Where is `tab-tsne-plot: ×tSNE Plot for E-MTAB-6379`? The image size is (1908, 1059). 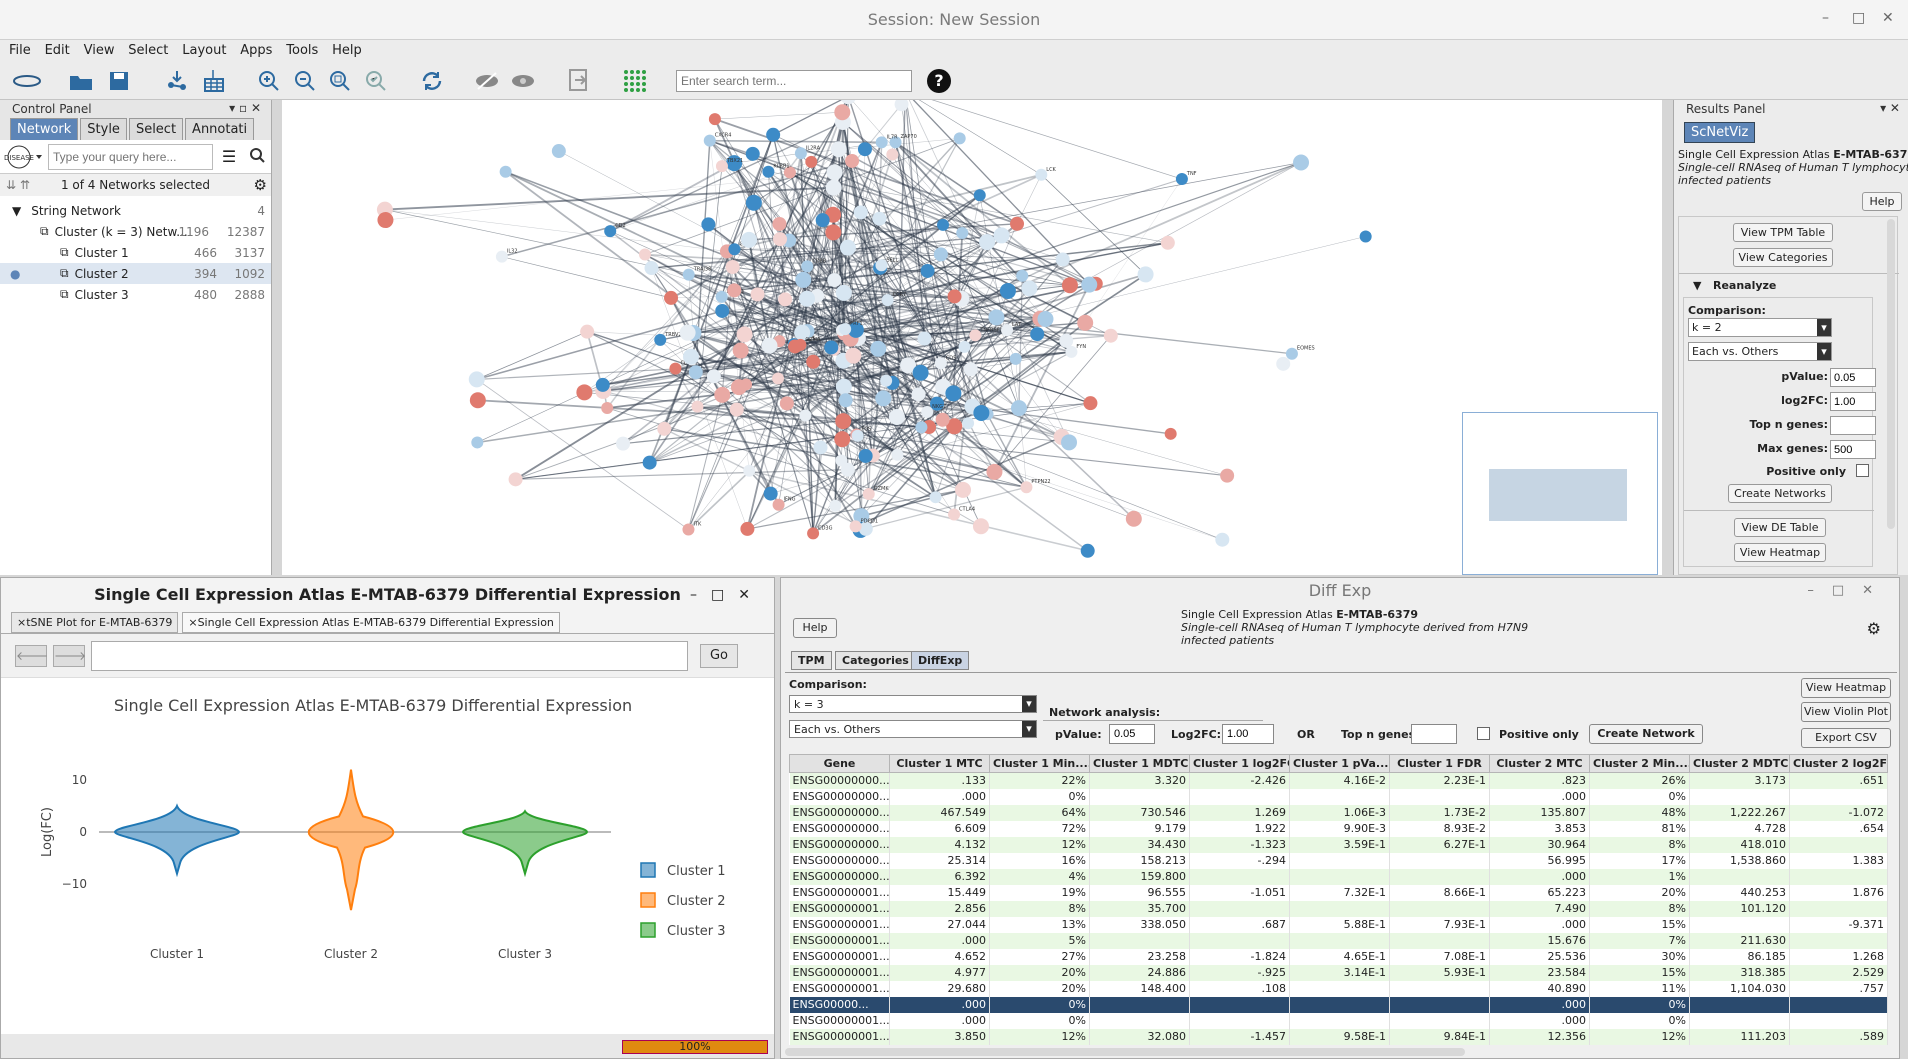 tab-tsne-plot: ×tSNE Plot for E-MTAB-6379 is located at coordinates (95, 622).